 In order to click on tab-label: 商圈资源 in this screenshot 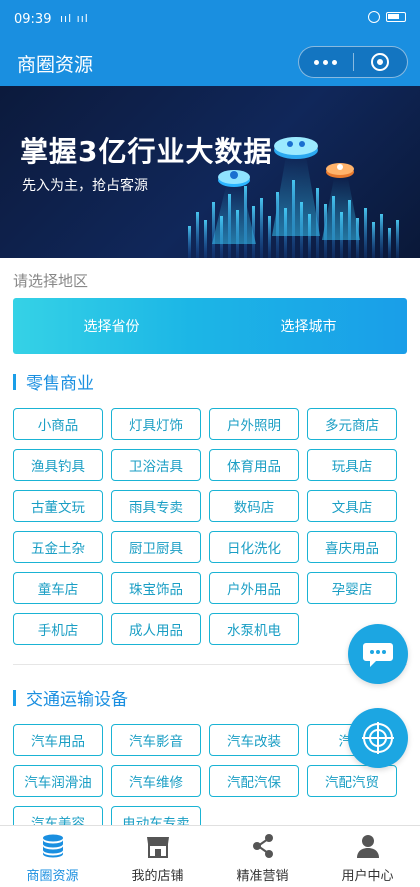, I will do `click(52, 876)`.